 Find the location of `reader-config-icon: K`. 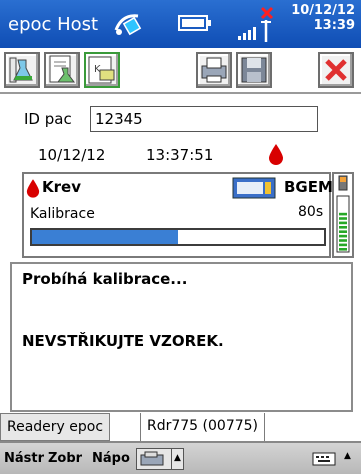

reader-config-icon: K is located at coordinates (101, 70).